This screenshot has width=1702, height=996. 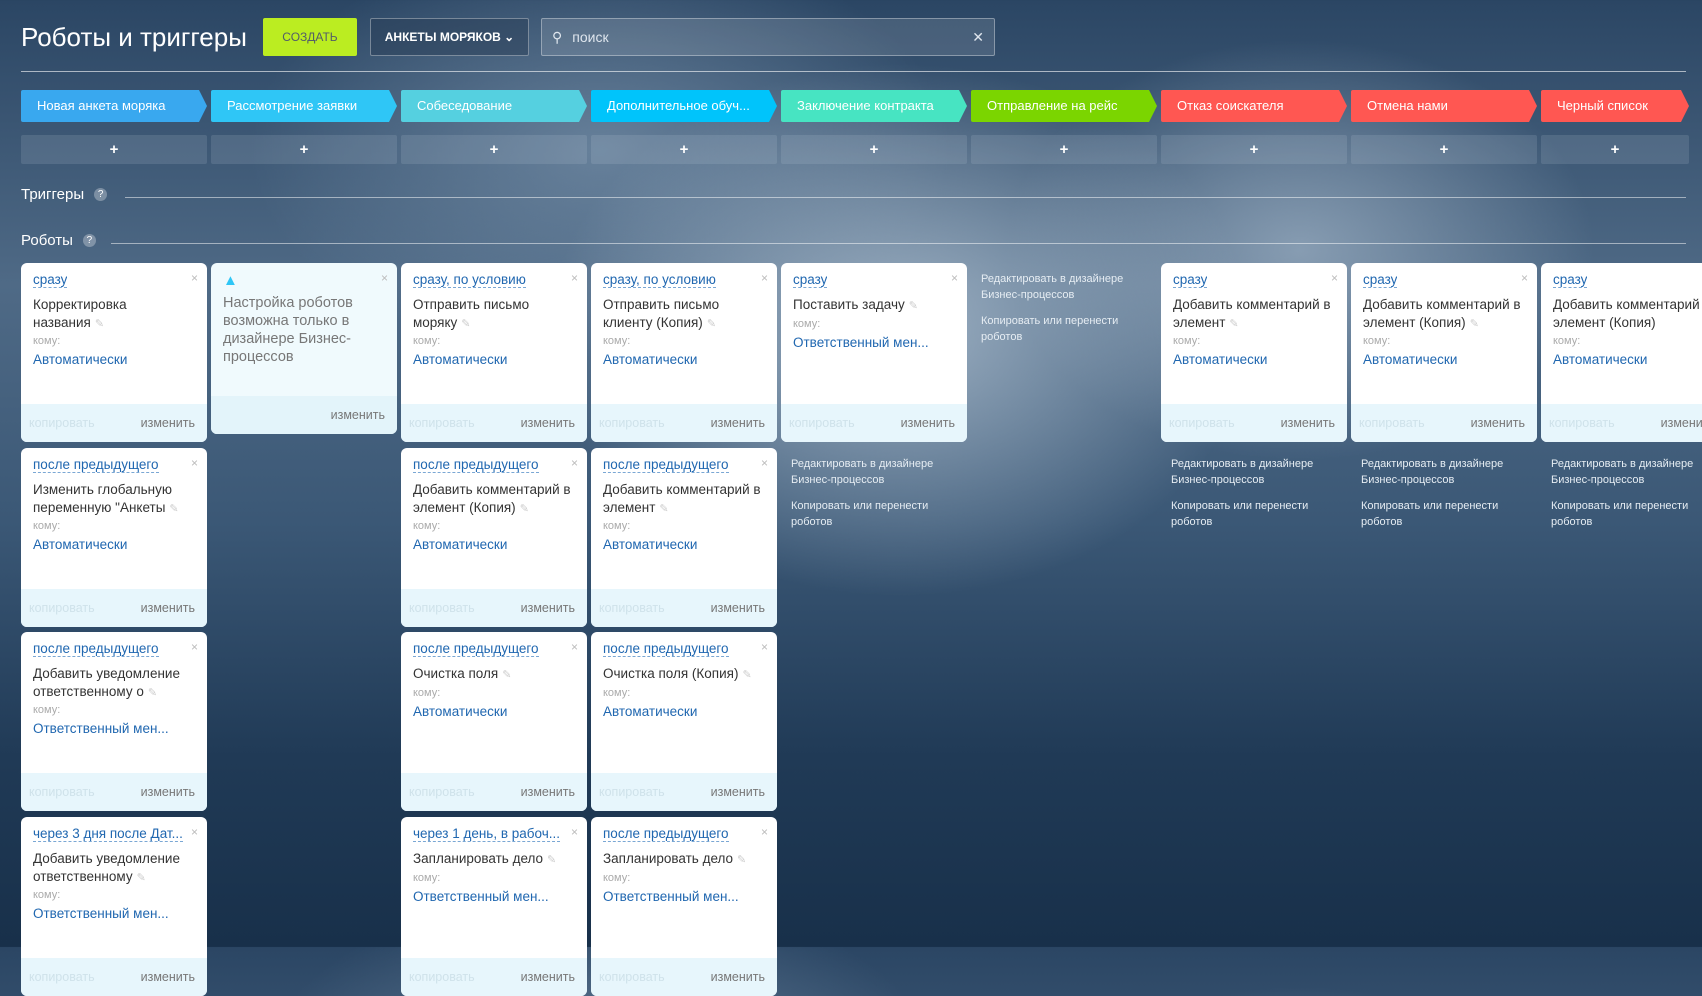 I want to click on stage-column-header: Отправление на рейс, so click(x=1064, y=106).